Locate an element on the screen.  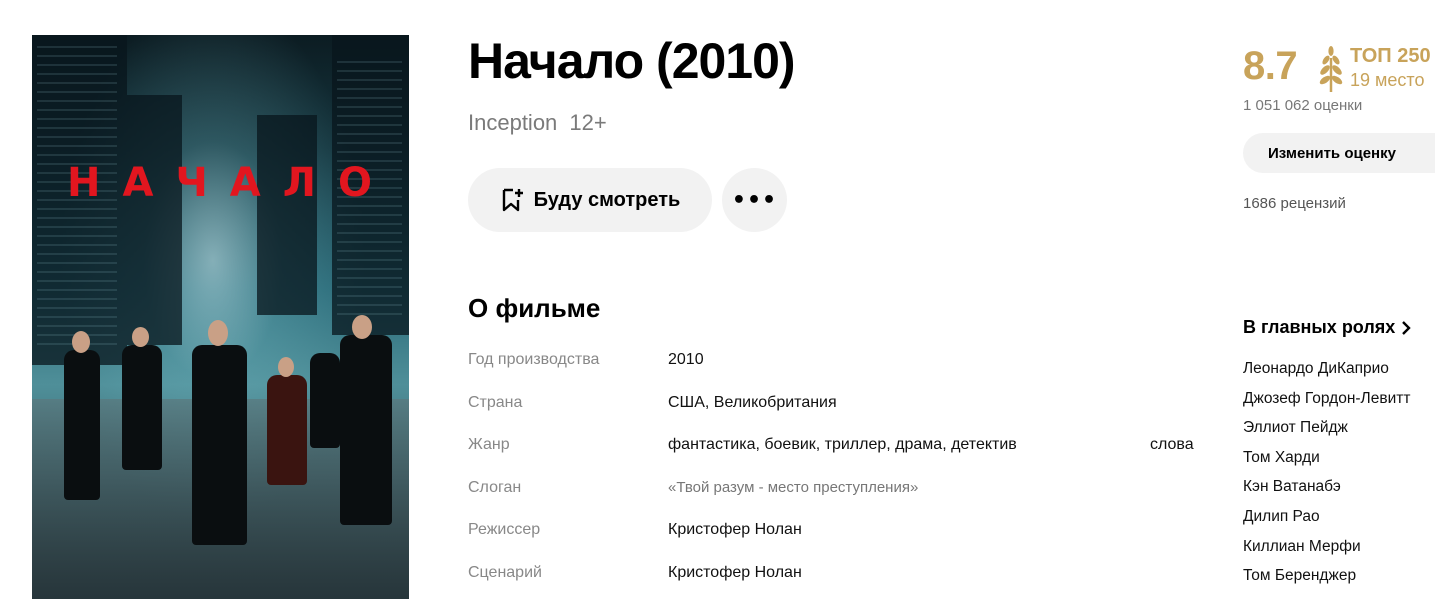
votes-count: 1 051 062 оценки is located at coordinates (1303, 105).